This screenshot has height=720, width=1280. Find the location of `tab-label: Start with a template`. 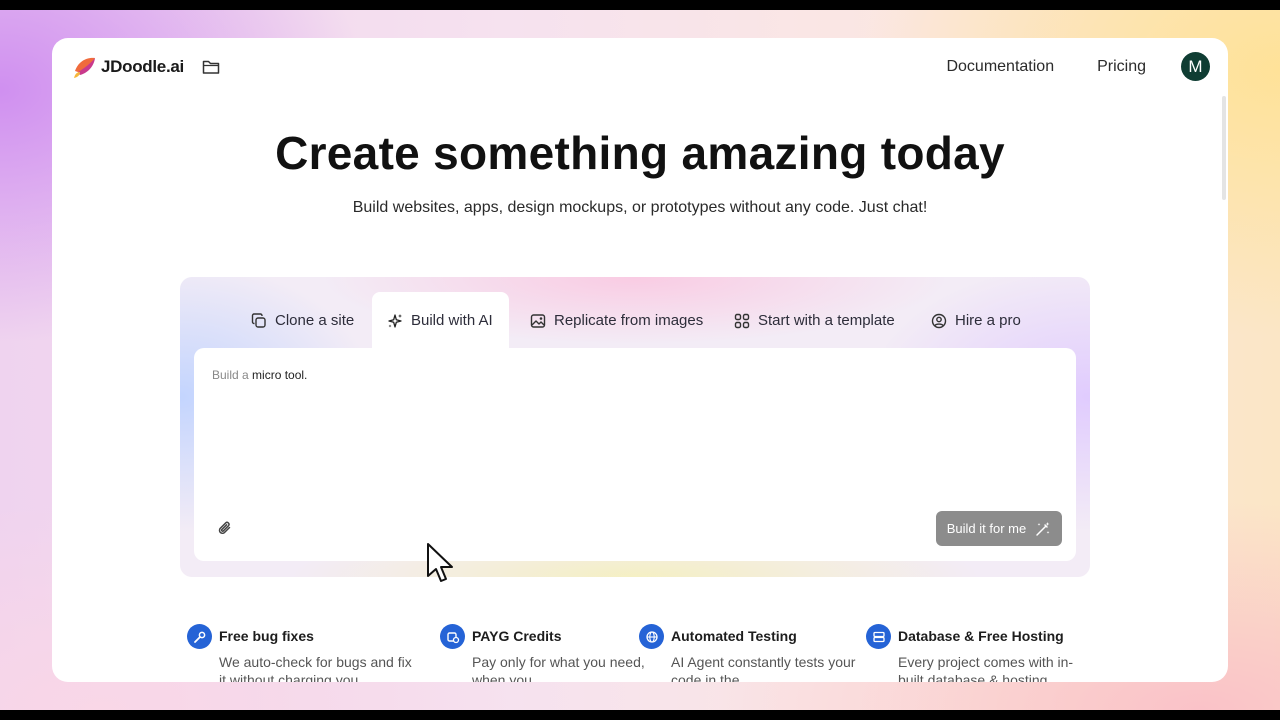

tab-label: Start with a template is located at coordinates (826, 320).